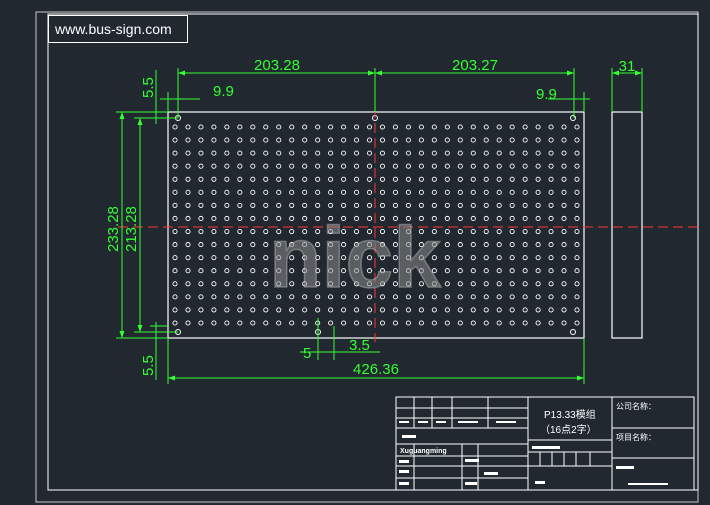 This screenshot has width=710, height=505. Describe the element at coordinates (277, 65) in the screenshot. I see `dim-top-left: 203.28` at that location.